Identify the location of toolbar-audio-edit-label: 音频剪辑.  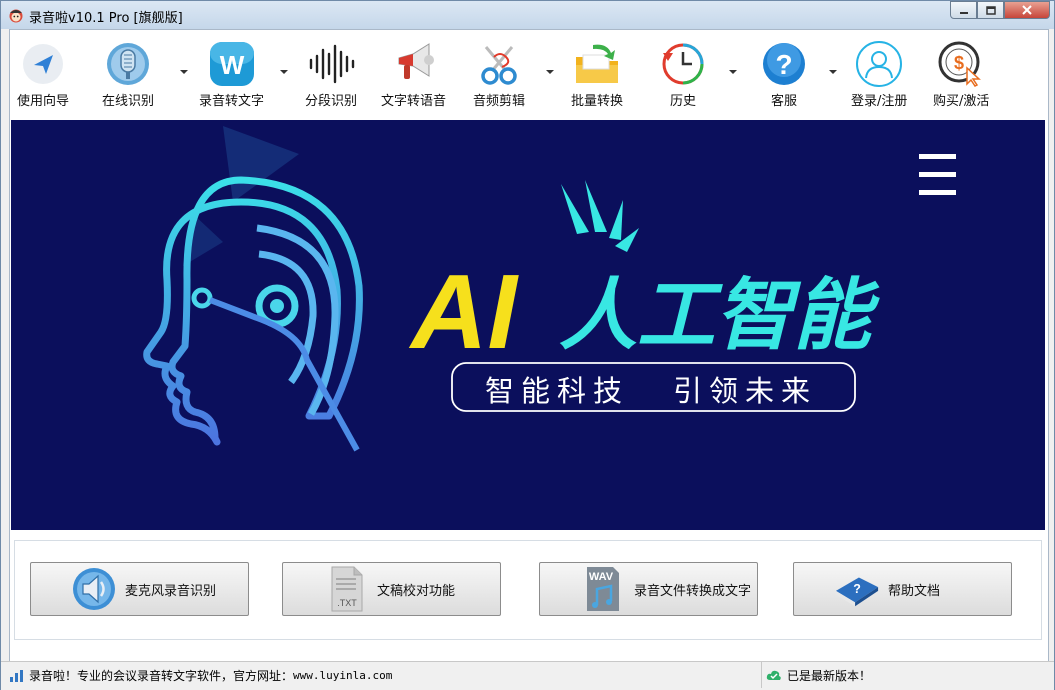
(499, 101).